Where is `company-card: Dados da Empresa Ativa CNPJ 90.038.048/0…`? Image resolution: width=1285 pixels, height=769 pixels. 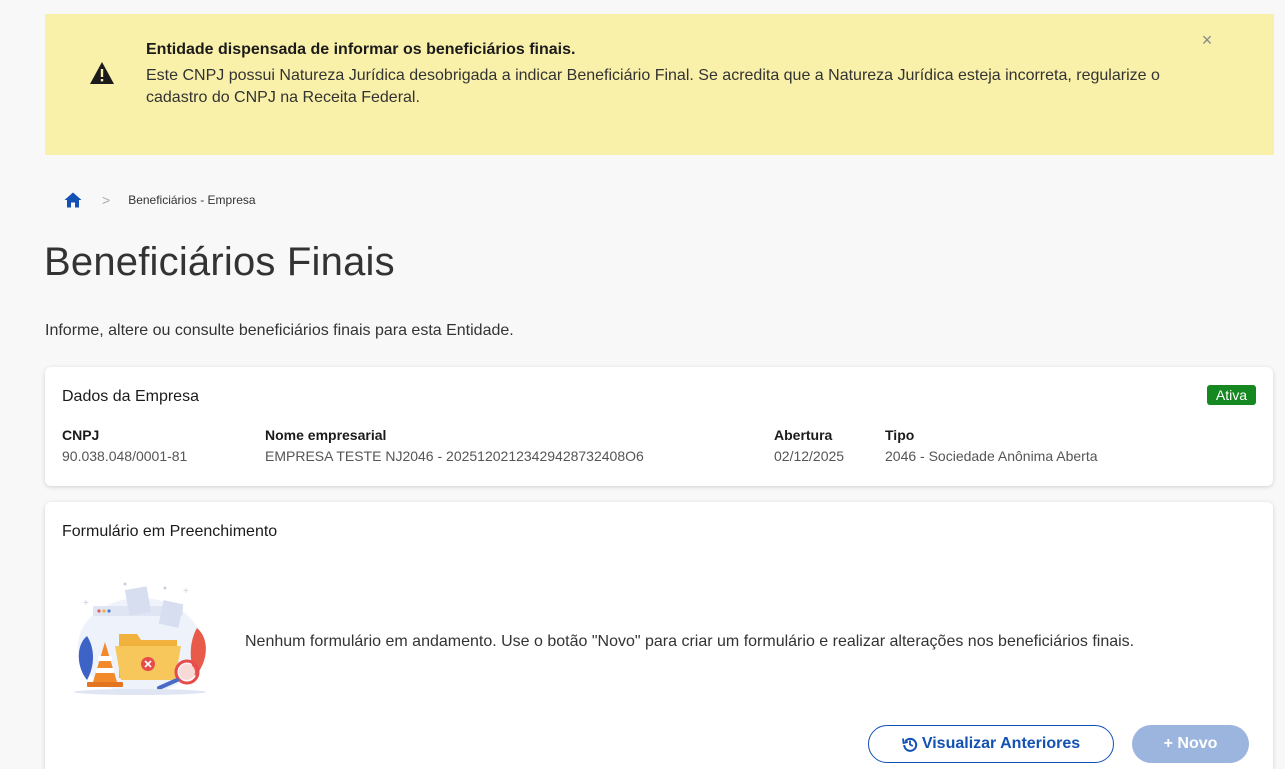
company-card: Dados da Empresa Ativa CNPJ 90.038.048/0… is located at coordinates (659, 426).